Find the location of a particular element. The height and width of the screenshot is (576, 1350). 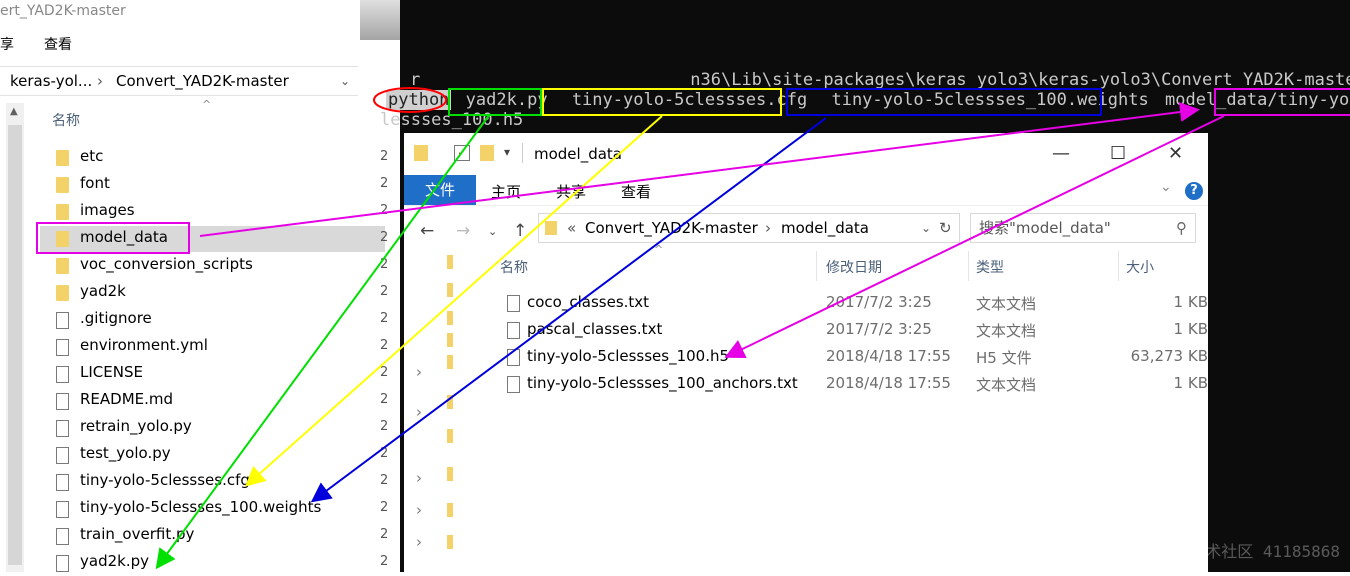

list-item: LICENSE 2 is located at coordinates (214, 374).